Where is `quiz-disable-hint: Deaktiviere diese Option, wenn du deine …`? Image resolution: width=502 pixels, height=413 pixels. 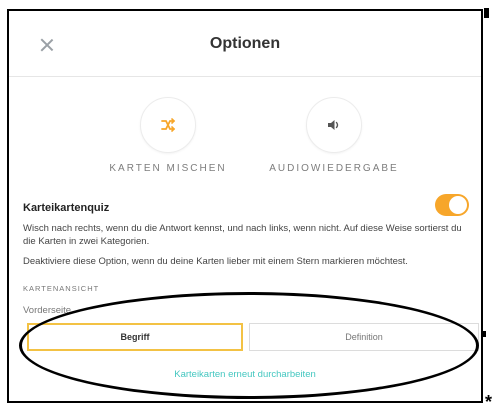 quiz-disable-hint: Deaktiviere diese Option, wenn du deine … is located at coordinates (215, 261).